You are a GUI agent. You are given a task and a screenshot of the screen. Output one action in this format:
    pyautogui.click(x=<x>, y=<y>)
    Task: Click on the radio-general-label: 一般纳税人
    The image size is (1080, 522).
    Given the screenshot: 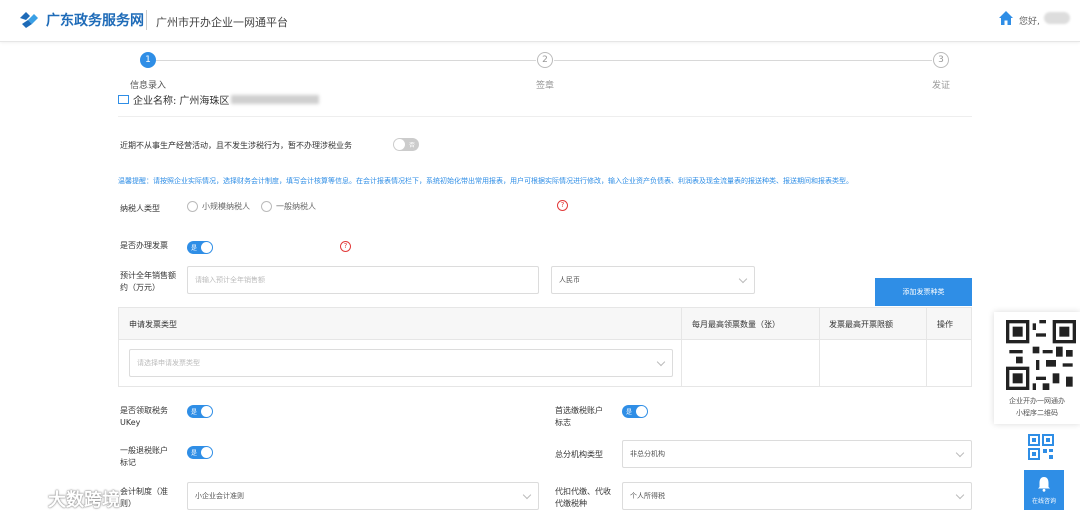 What is the action you would take?
    pyautogui.click(x=296, y=206)
    